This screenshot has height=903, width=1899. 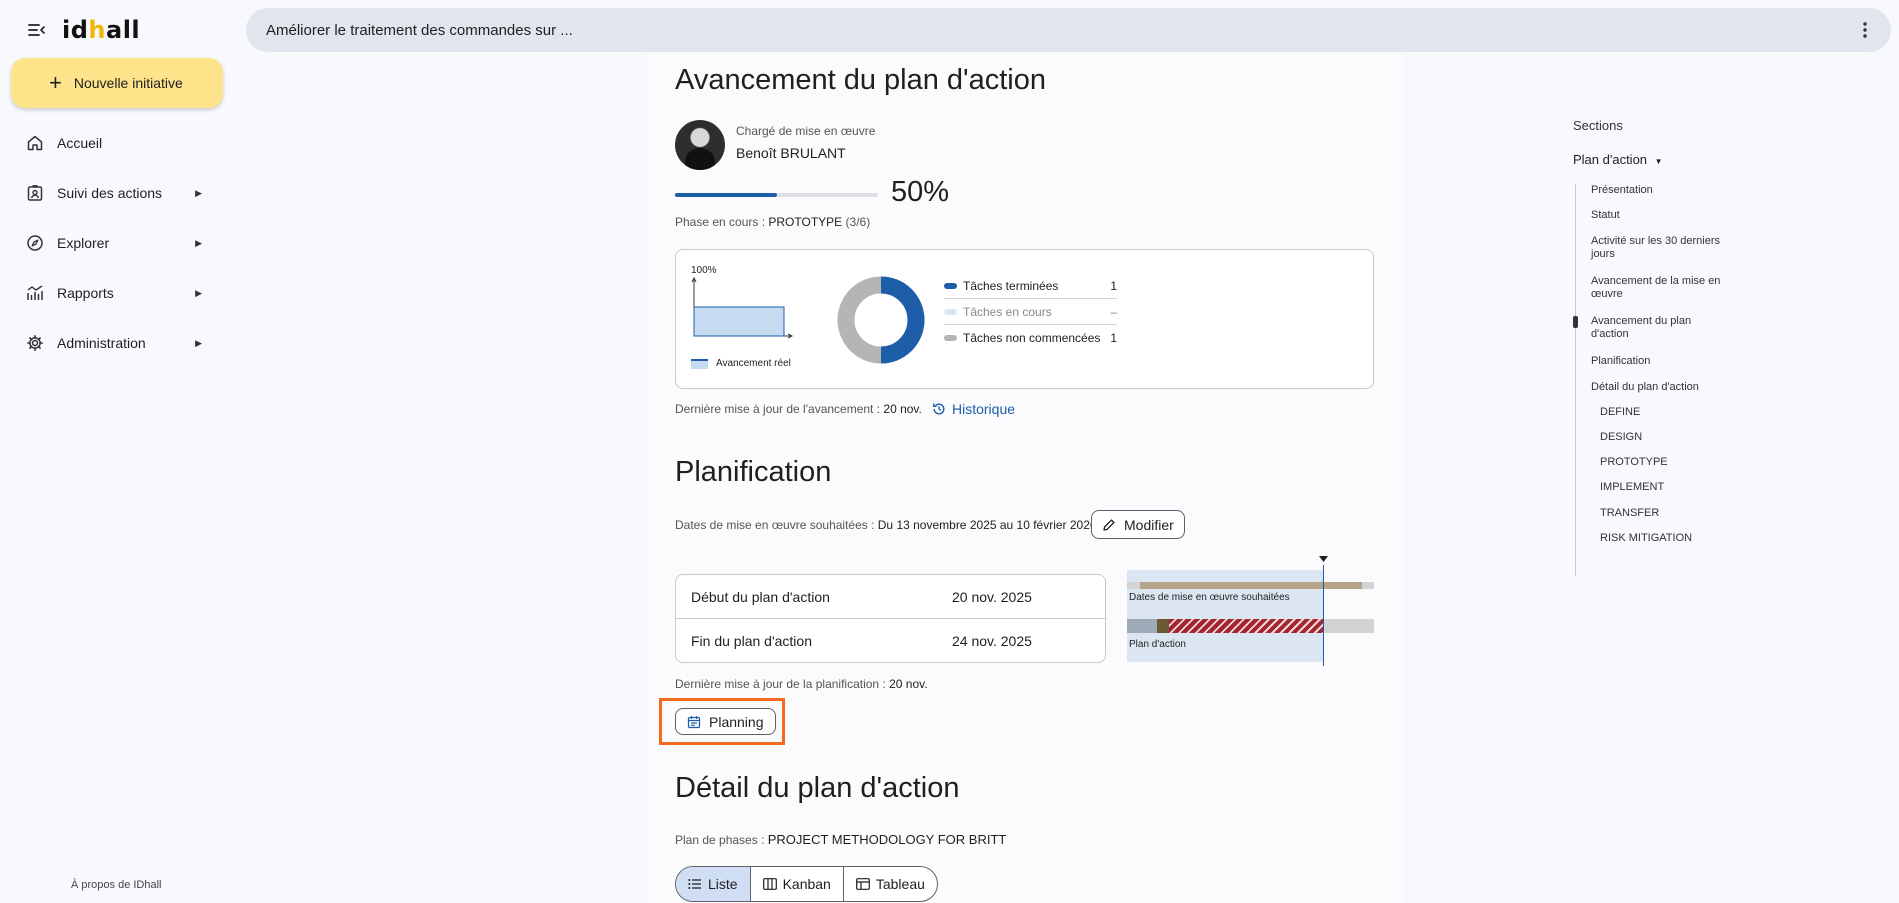 What do you see at coordinates (1661, 190) in the screenshot?
I see `toc-item-presentation: Présentation` at bounding box center [1661, 190].